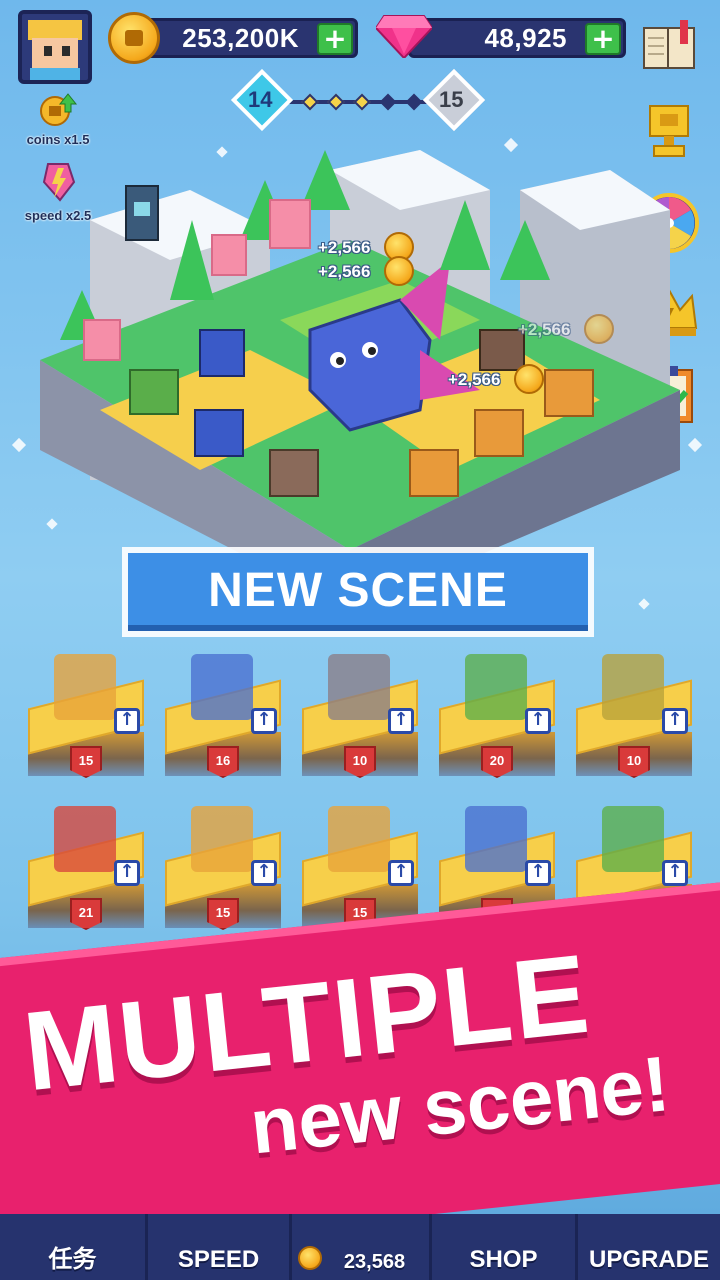 This screenshot has height=1280, width=720. I want to click on new-scene-text: NEW SCENE, so click(358, 590).